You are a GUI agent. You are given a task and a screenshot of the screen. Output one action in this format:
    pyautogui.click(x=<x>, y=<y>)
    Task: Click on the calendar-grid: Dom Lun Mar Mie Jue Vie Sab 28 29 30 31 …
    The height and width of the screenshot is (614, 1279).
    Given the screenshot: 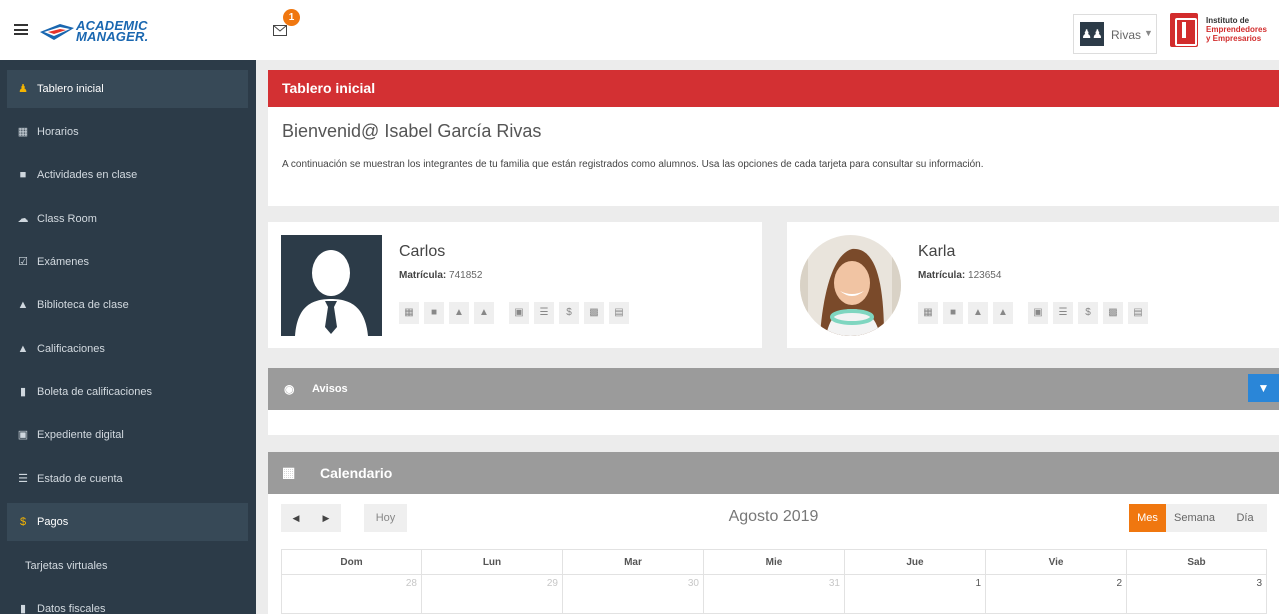 What is the action you would take?
    pyautogui.click(x=774, y=581)
    